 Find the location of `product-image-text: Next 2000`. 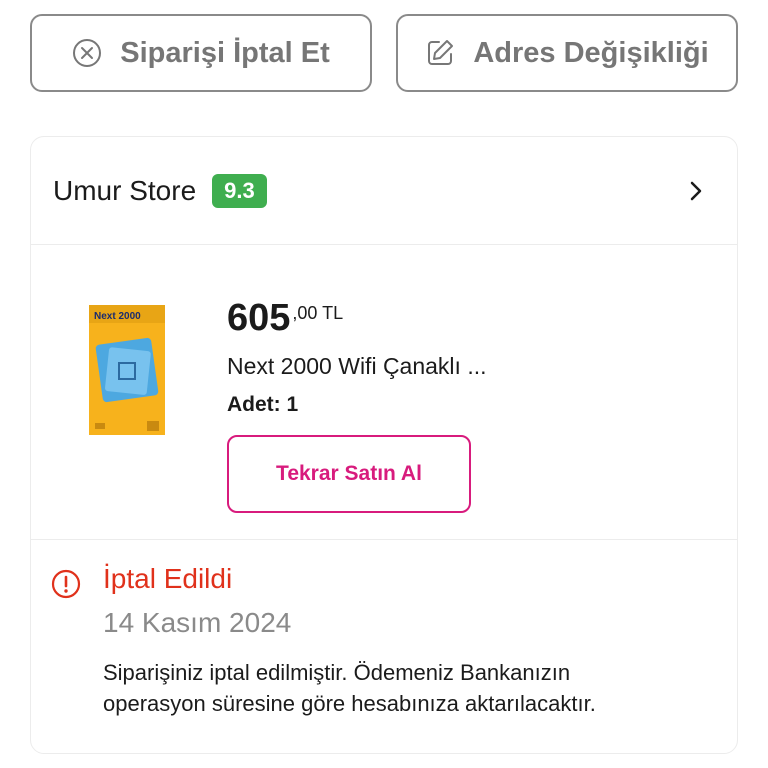

product-image-text: Next 2000 is located at coordinates (117, 316).